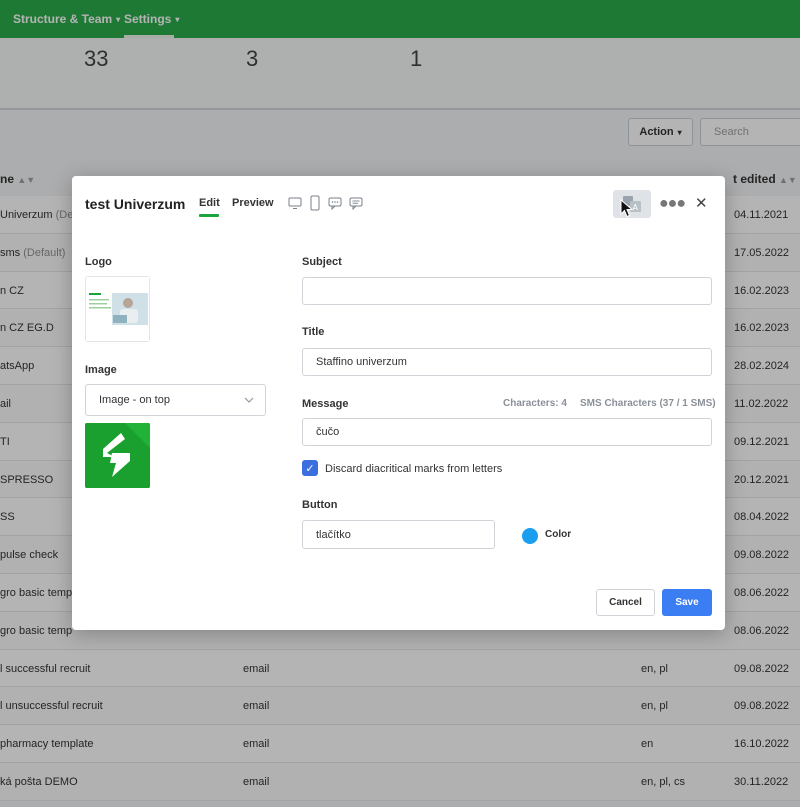 The width and height of the screenshot is (800, 807). What do you see at coordinates (315, 203) in the screenshot?
I see `mobile-icon` at bounding box center [315, 203].